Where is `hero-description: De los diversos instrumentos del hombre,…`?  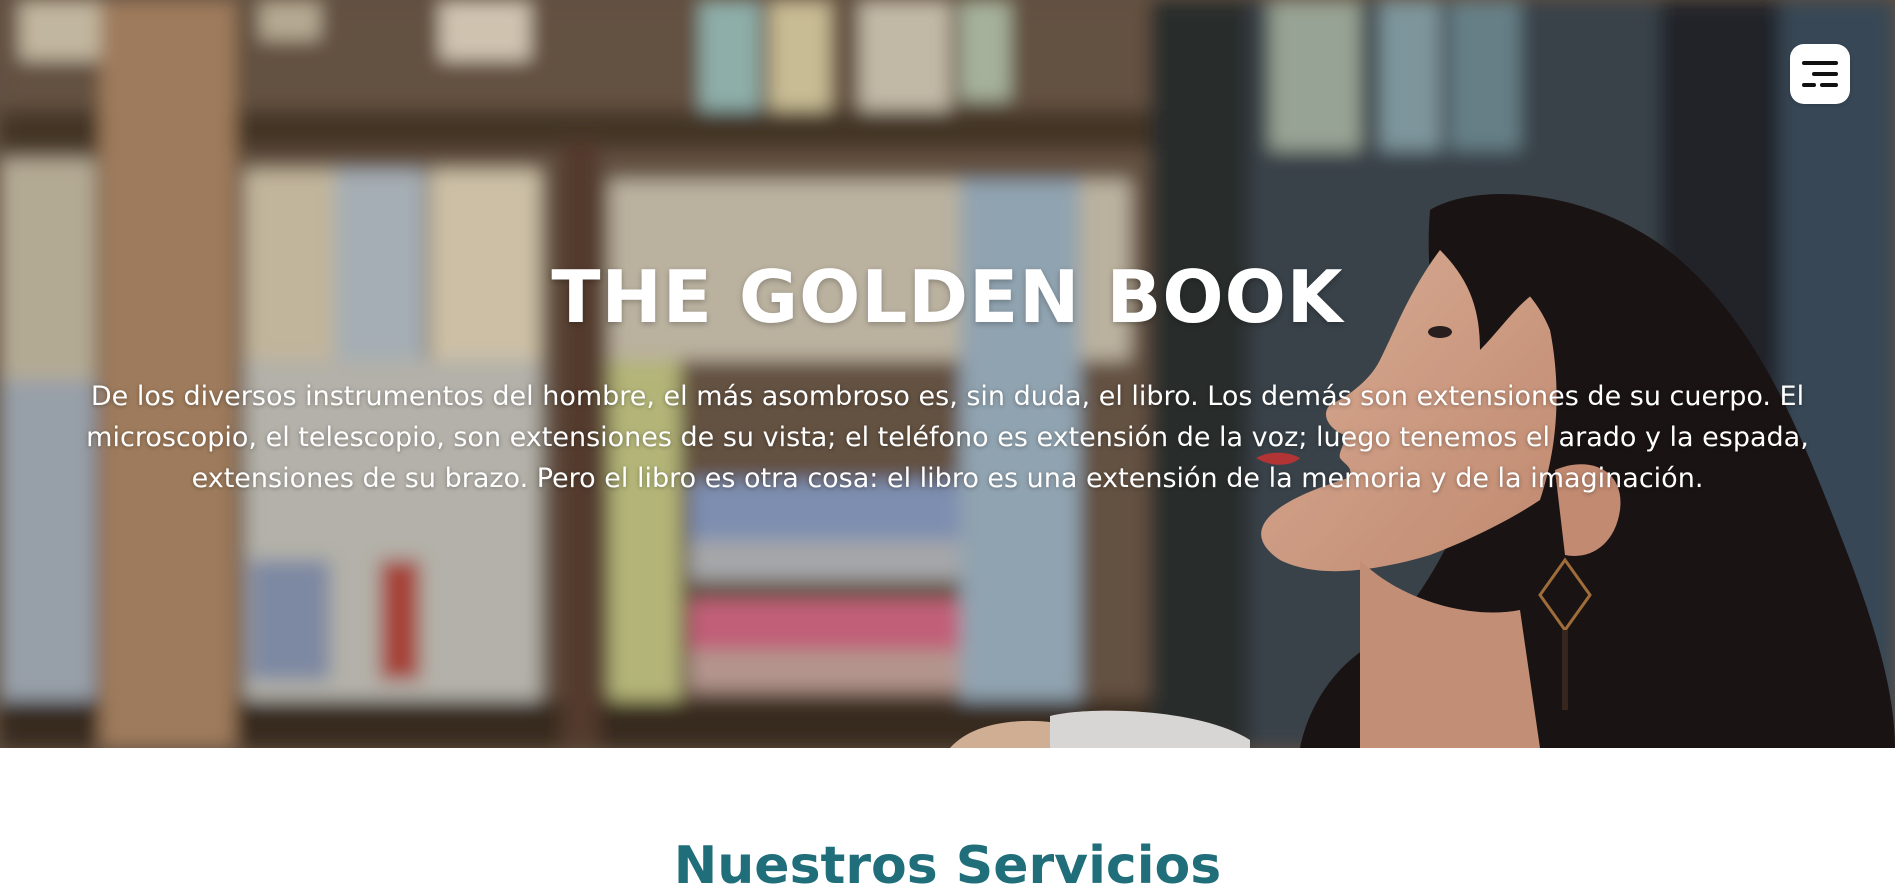
hero-description: De los diversos instrumentos del hombre,… is located at coordinates (947, 437).